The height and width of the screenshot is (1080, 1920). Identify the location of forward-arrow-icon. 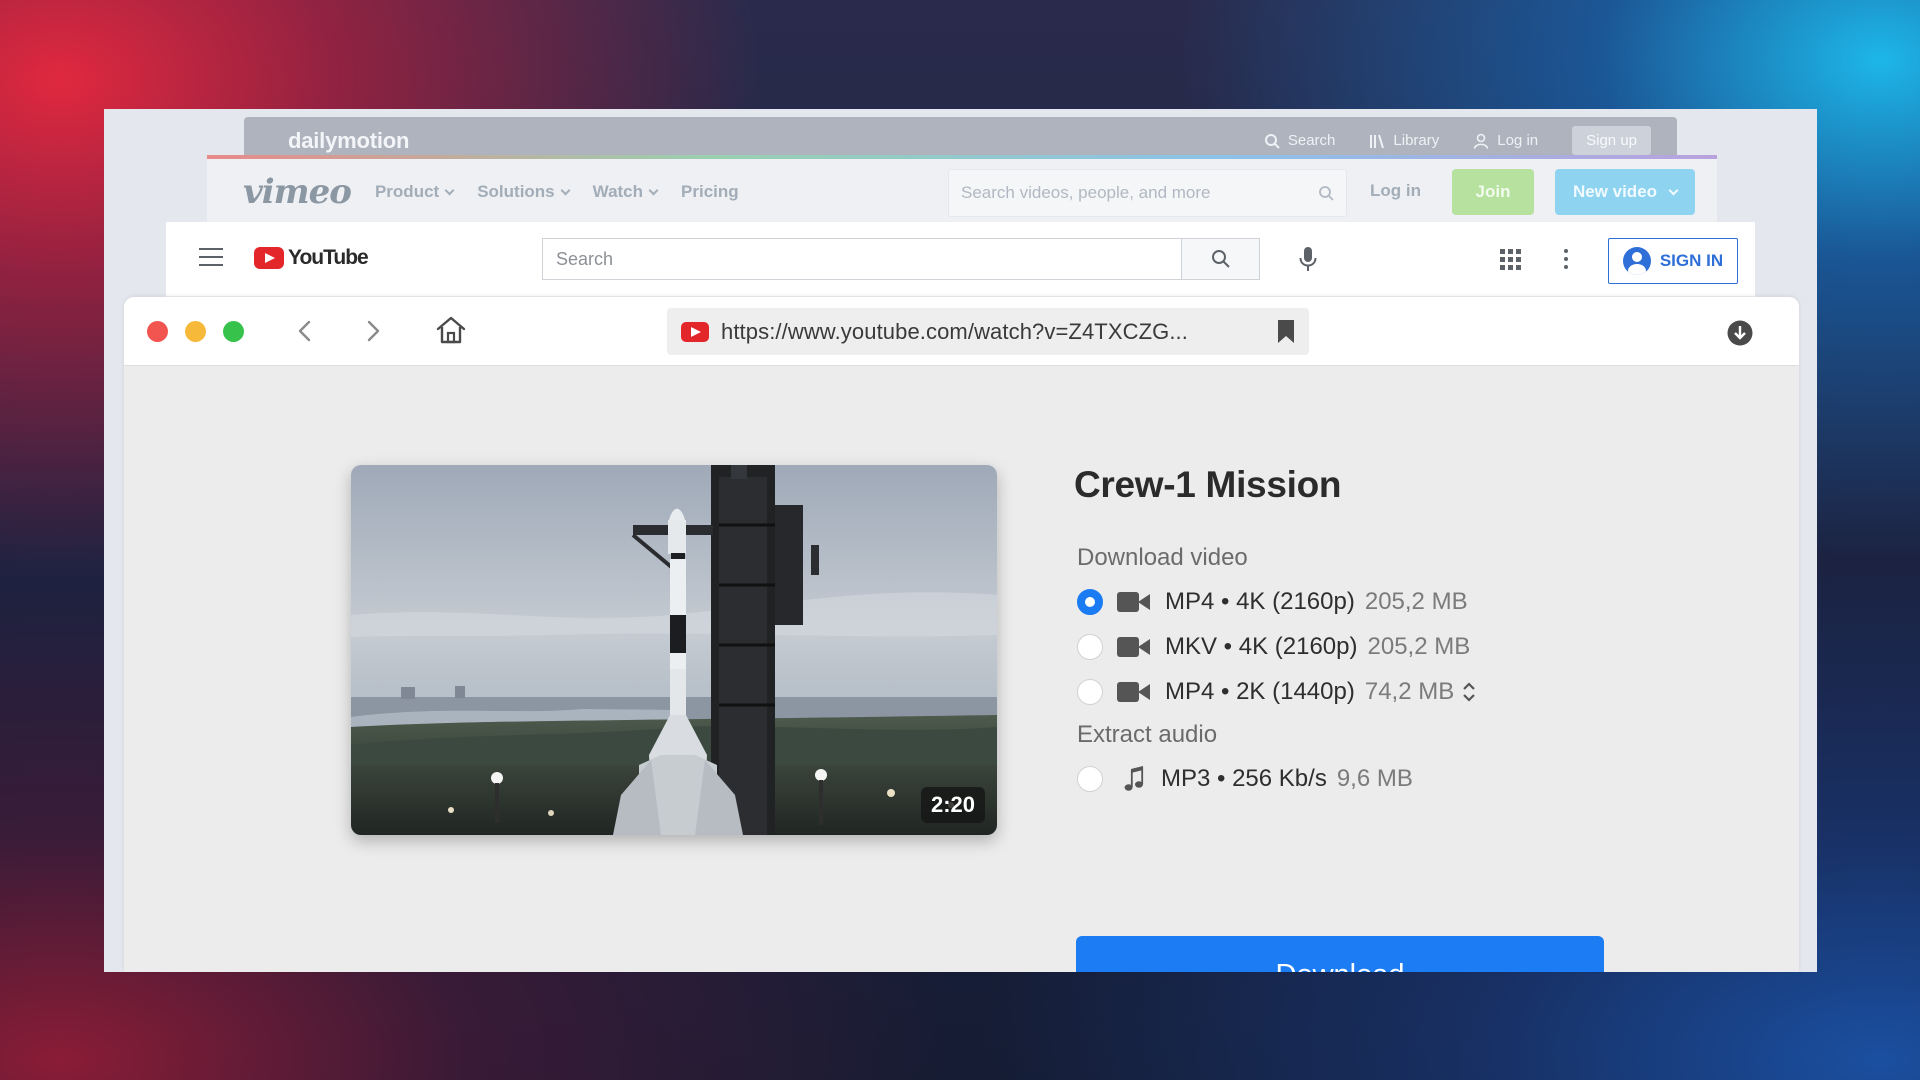
(372, 331).